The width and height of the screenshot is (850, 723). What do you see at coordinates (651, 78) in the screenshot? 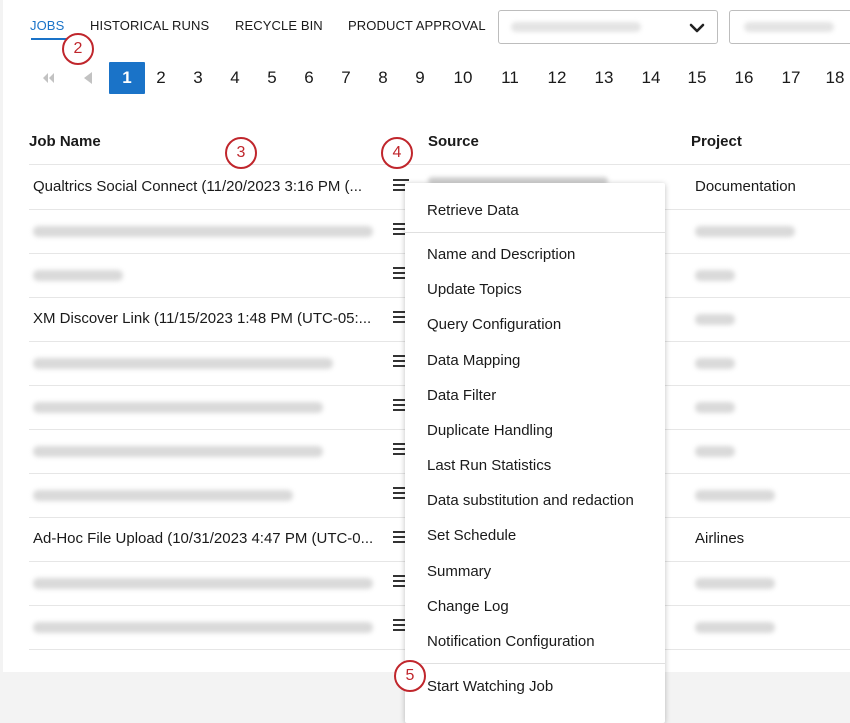
I see `page-14: 14` at bounding box center [651, 78].